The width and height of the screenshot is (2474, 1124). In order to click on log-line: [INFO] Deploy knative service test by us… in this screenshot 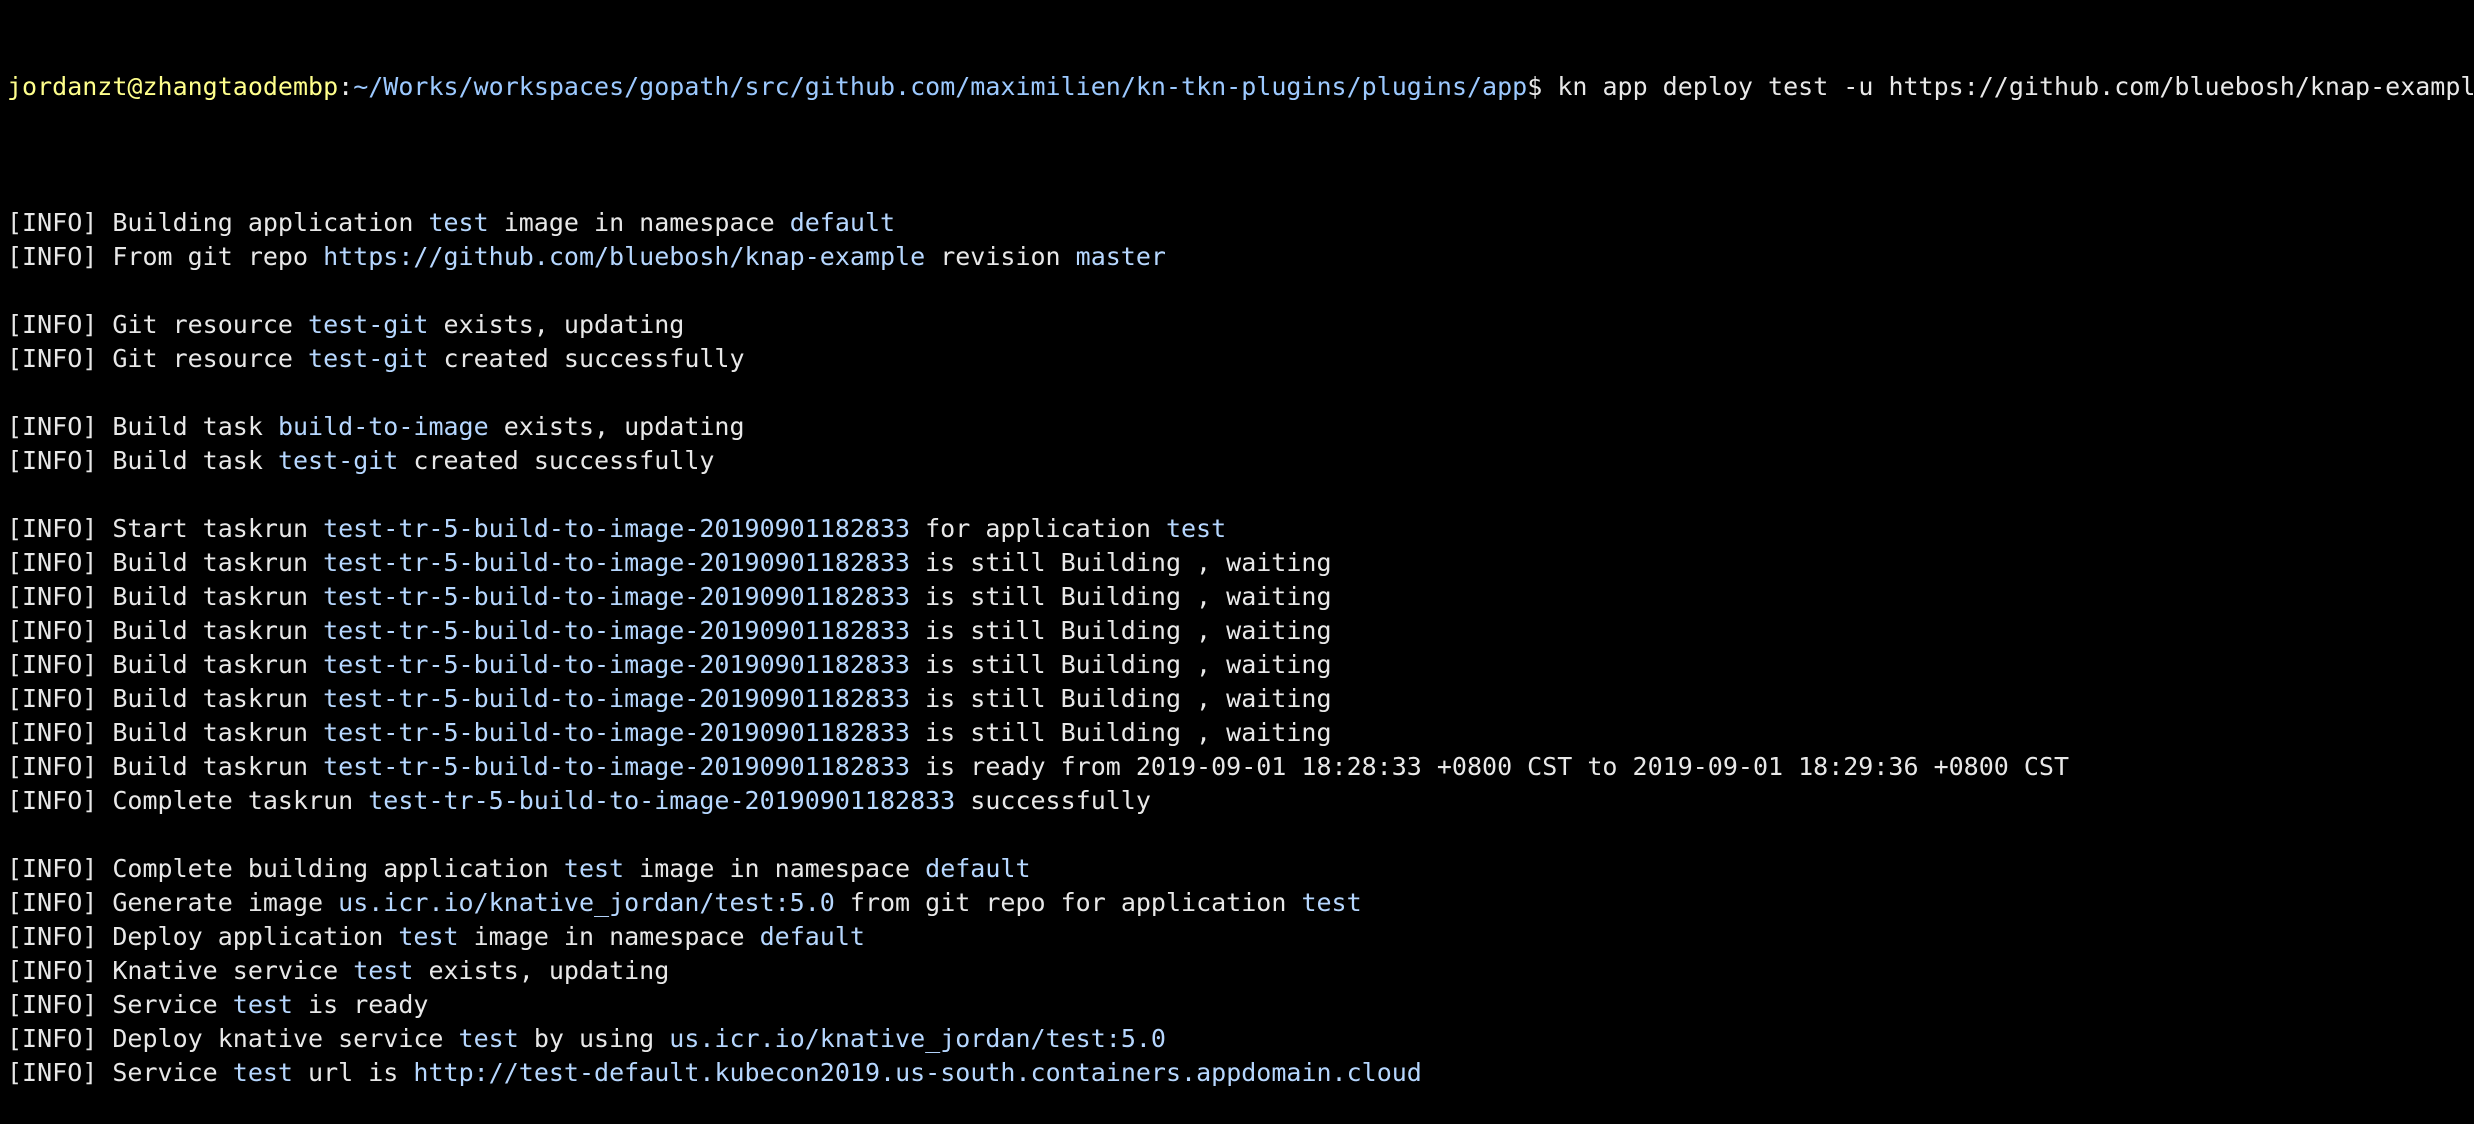, I will do `click(1240, 1039)`.